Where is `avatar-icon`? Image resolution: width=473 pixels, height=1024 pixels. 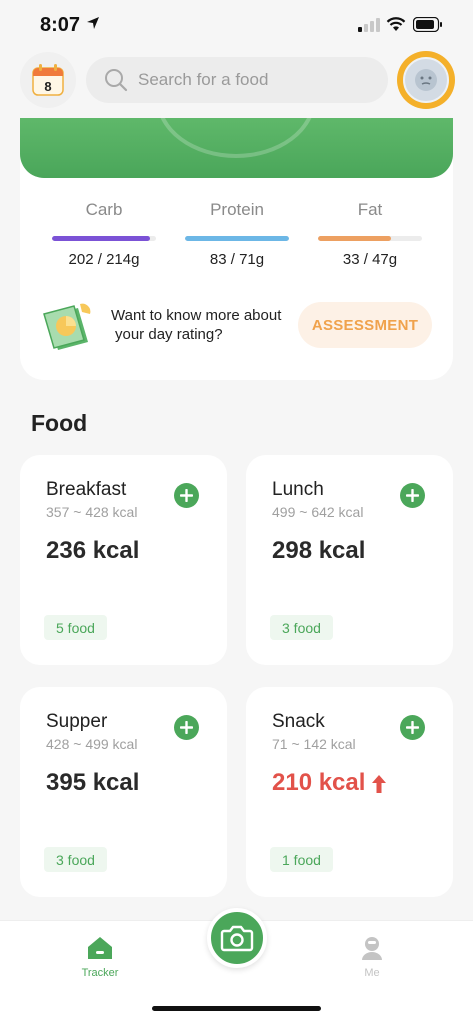 avatar-icon is located at coordinates (426, 80).